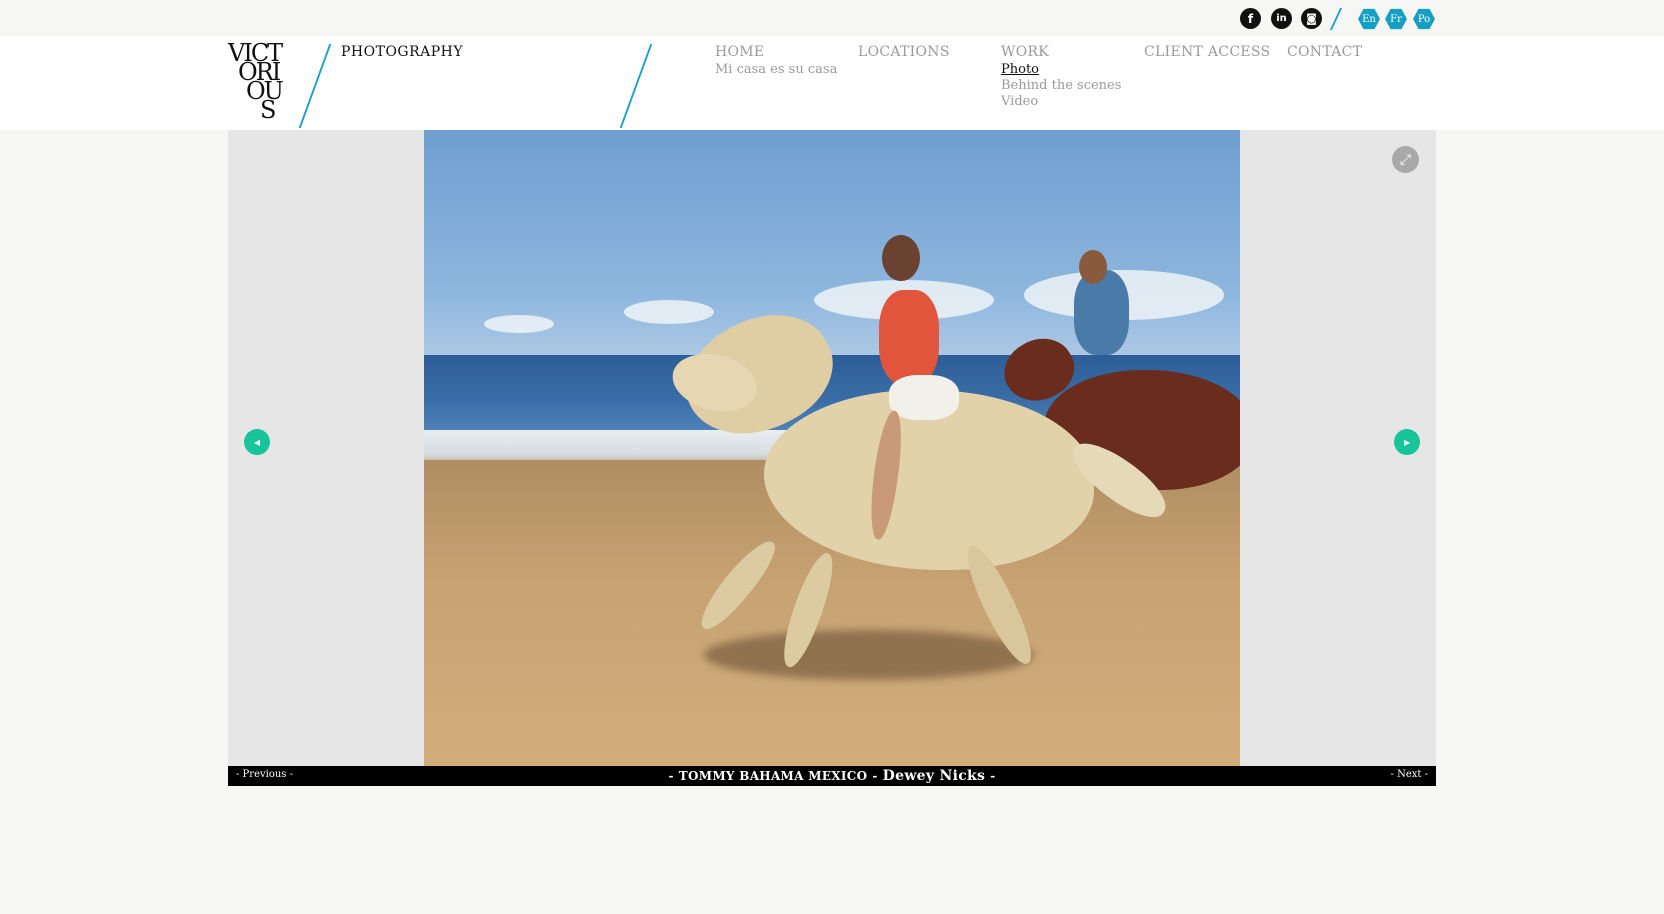  I want to click on next-link: - Next -, so click(1409, 774).